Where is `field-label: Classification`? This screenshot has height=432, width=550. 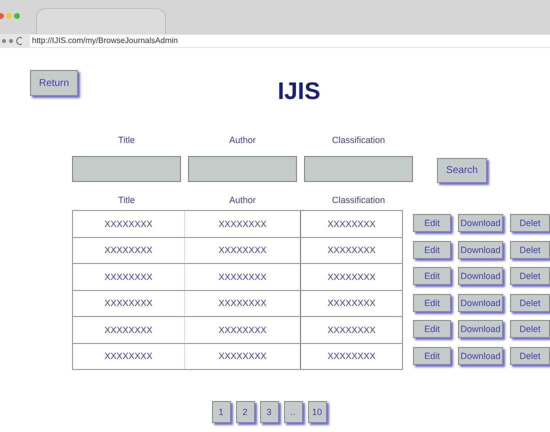 field-label: Classification is located at coordinates (358, 140).